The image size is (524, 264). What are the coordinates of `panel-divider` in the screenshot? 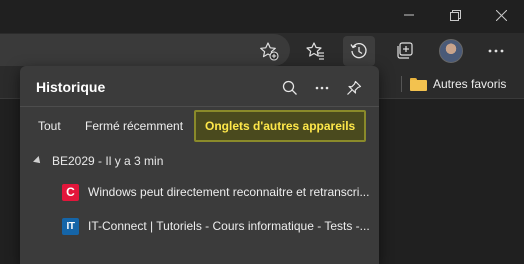 It's located at (199, 106).